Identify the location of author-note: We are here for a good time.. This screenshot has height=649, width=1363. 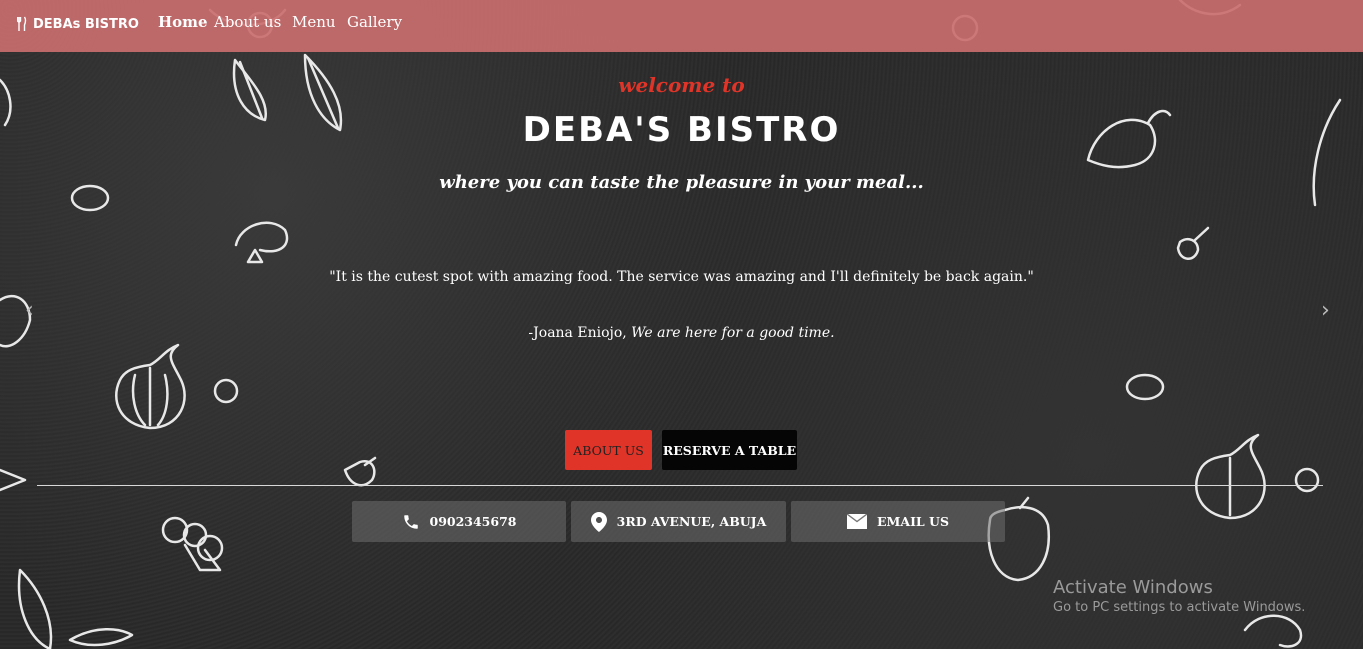
(733, 333).